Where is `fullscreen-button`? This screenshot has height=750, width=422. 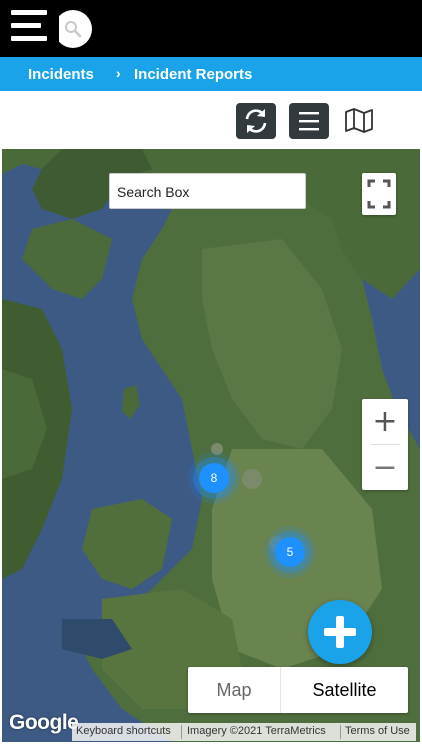
fullscreen-button is located at coordinates (379, 194).